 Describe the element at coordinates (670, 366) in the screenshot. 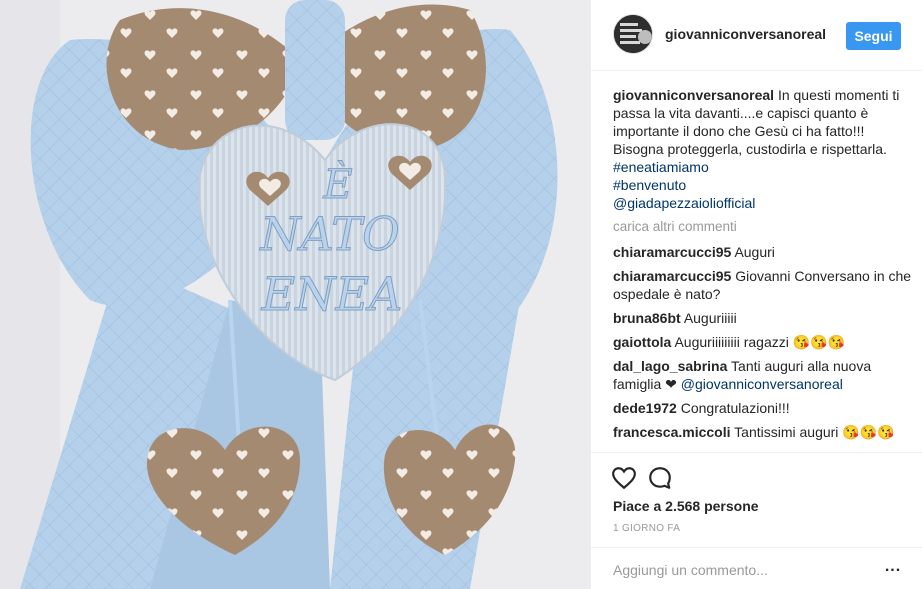

I see `comment-username: dal_lago_sabrina` at that location.